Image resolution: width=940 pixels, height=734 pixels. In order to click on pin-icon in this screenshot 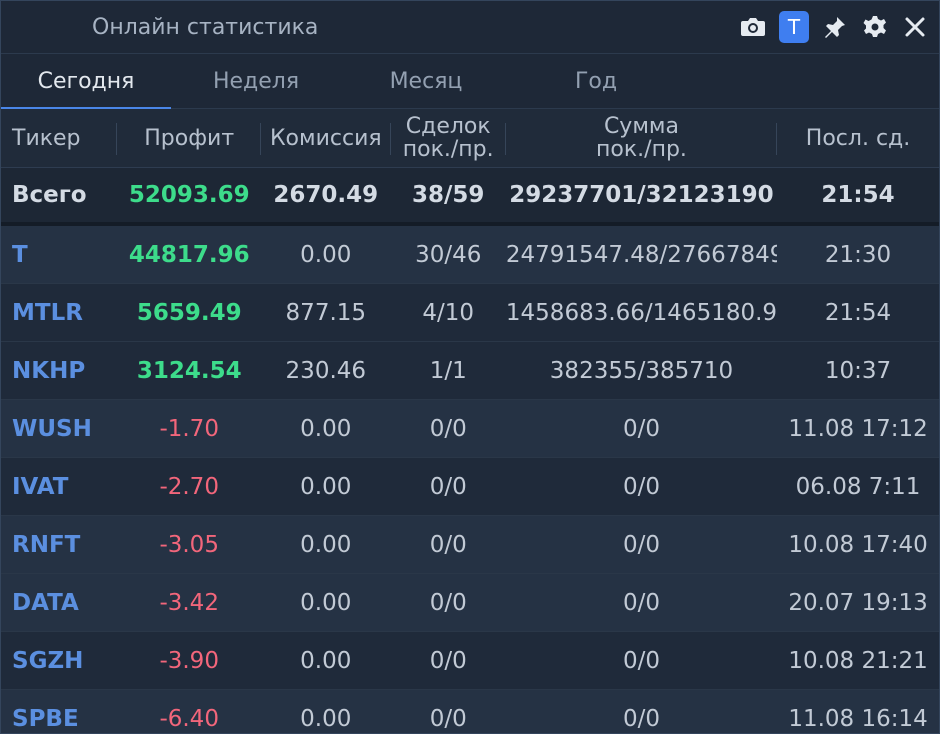, I will do `click(835, 27)`.